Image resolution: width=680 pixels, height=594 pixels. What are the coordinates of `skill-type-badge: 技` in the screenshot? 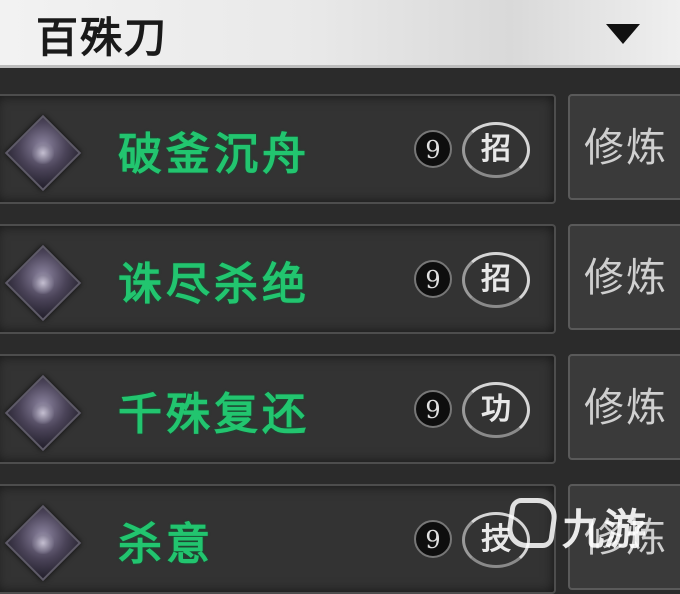 It's located at (496, 540).